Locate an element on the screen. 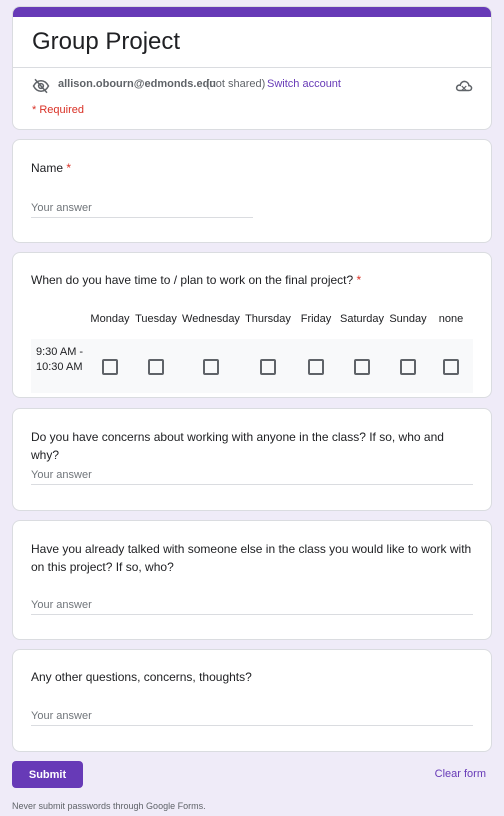 This screenshot has width=504, height=816. grid-column-none: none is located at coordinates (451, 319).